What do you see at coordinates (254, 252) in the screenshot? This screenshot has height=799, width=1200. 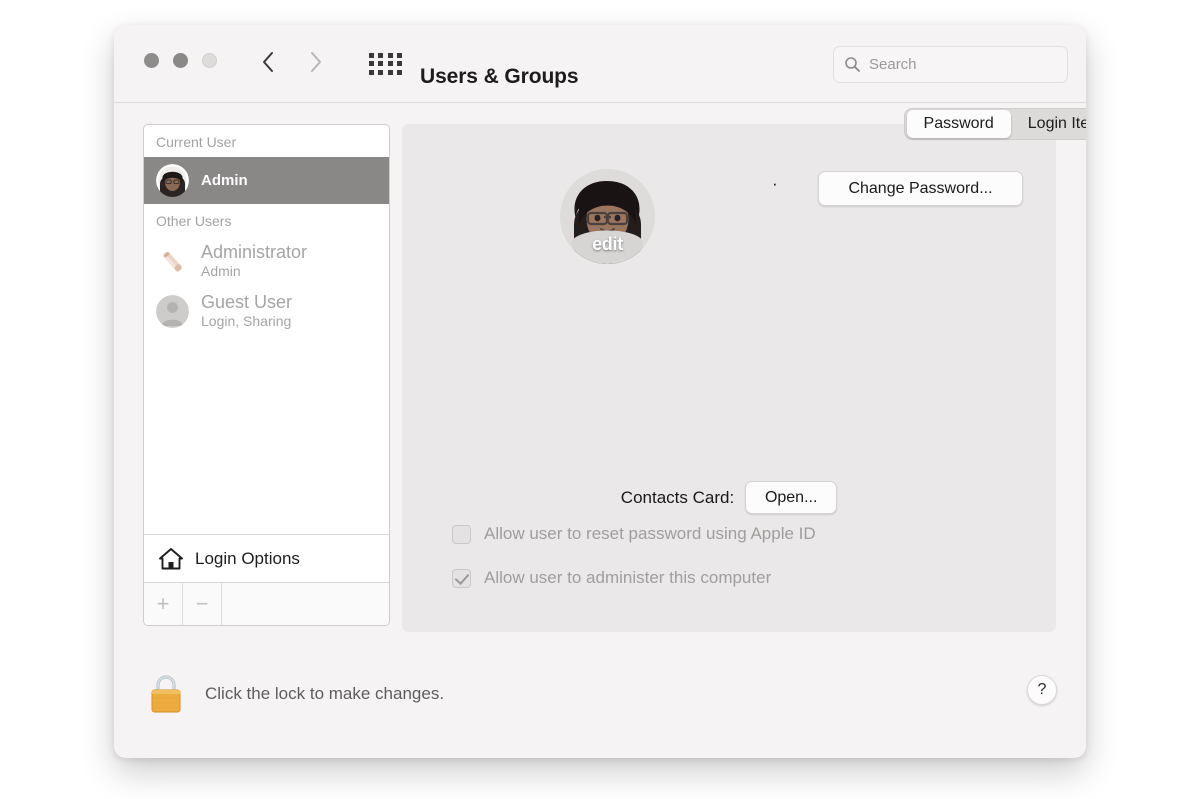 I see `sidebar-item-label: Administrator` at bounding box center [254, 252].